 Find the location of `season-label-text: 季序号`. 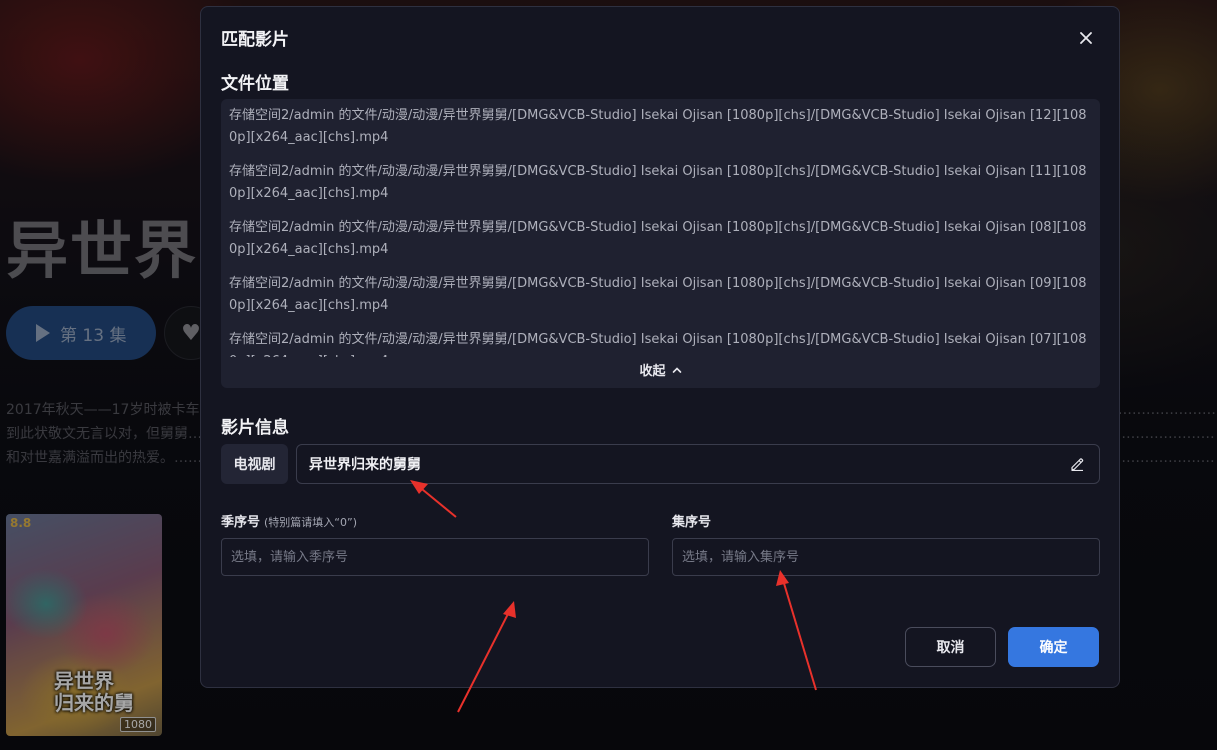

season-label-text: 季序号 is located at coordinates (241, 522).